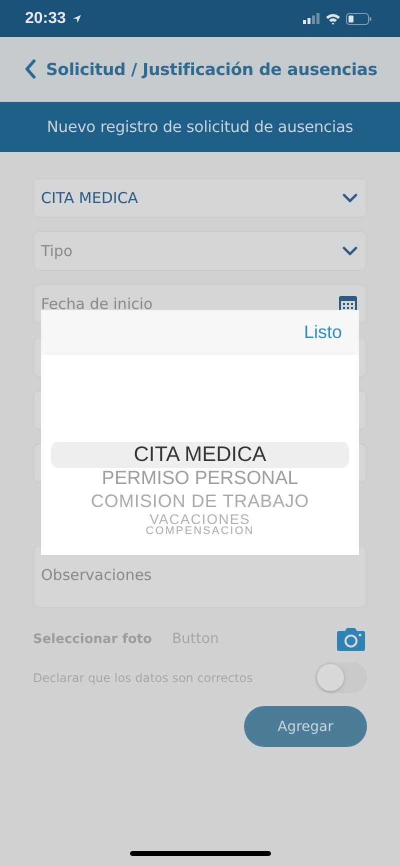 Image resolution: width=400 pixels, height=866 pixels. I want to click on signal-icon, so click(311, 18).